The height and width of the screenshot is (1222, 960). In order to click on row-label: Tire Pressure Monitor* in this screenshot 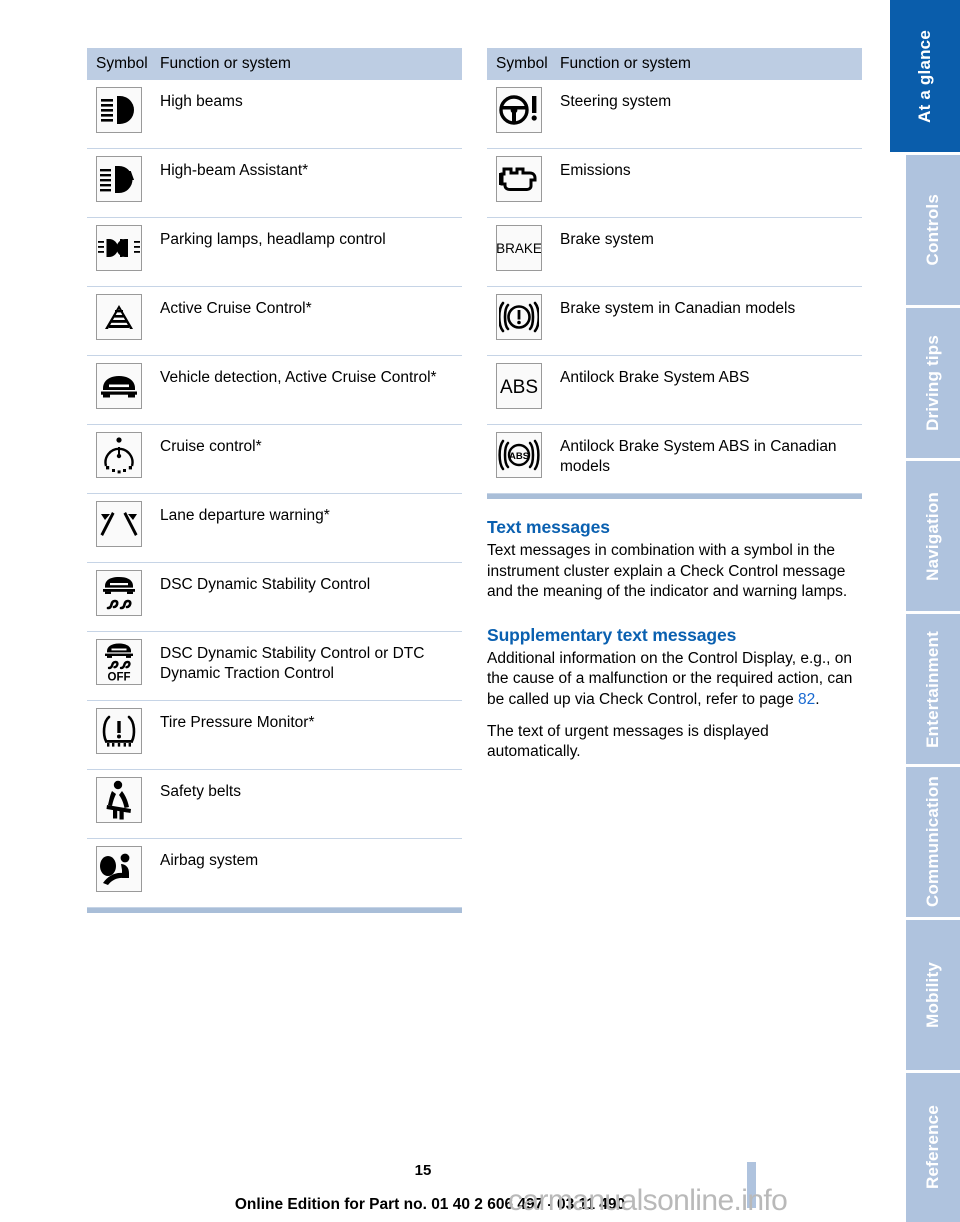, I will do `click(237, 722)`.